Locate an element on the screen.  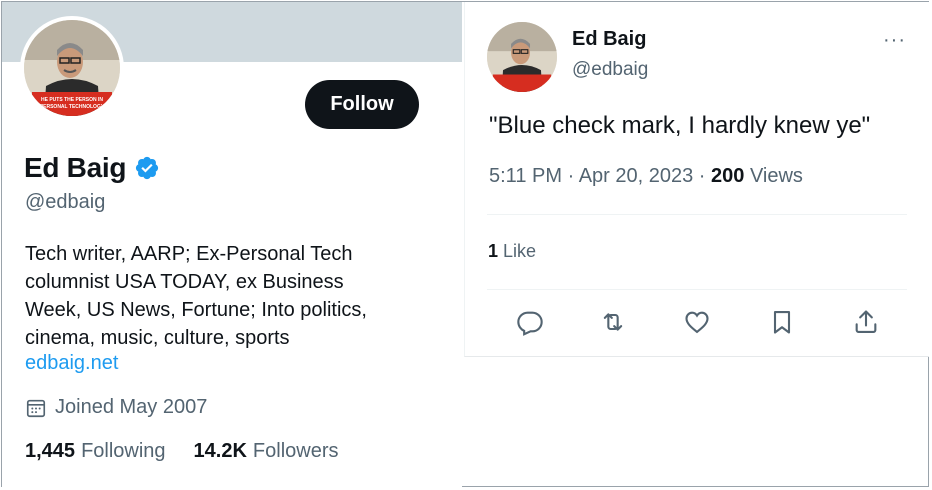
followers-link: 14.2K Followers is located at coordinates (266, 451).